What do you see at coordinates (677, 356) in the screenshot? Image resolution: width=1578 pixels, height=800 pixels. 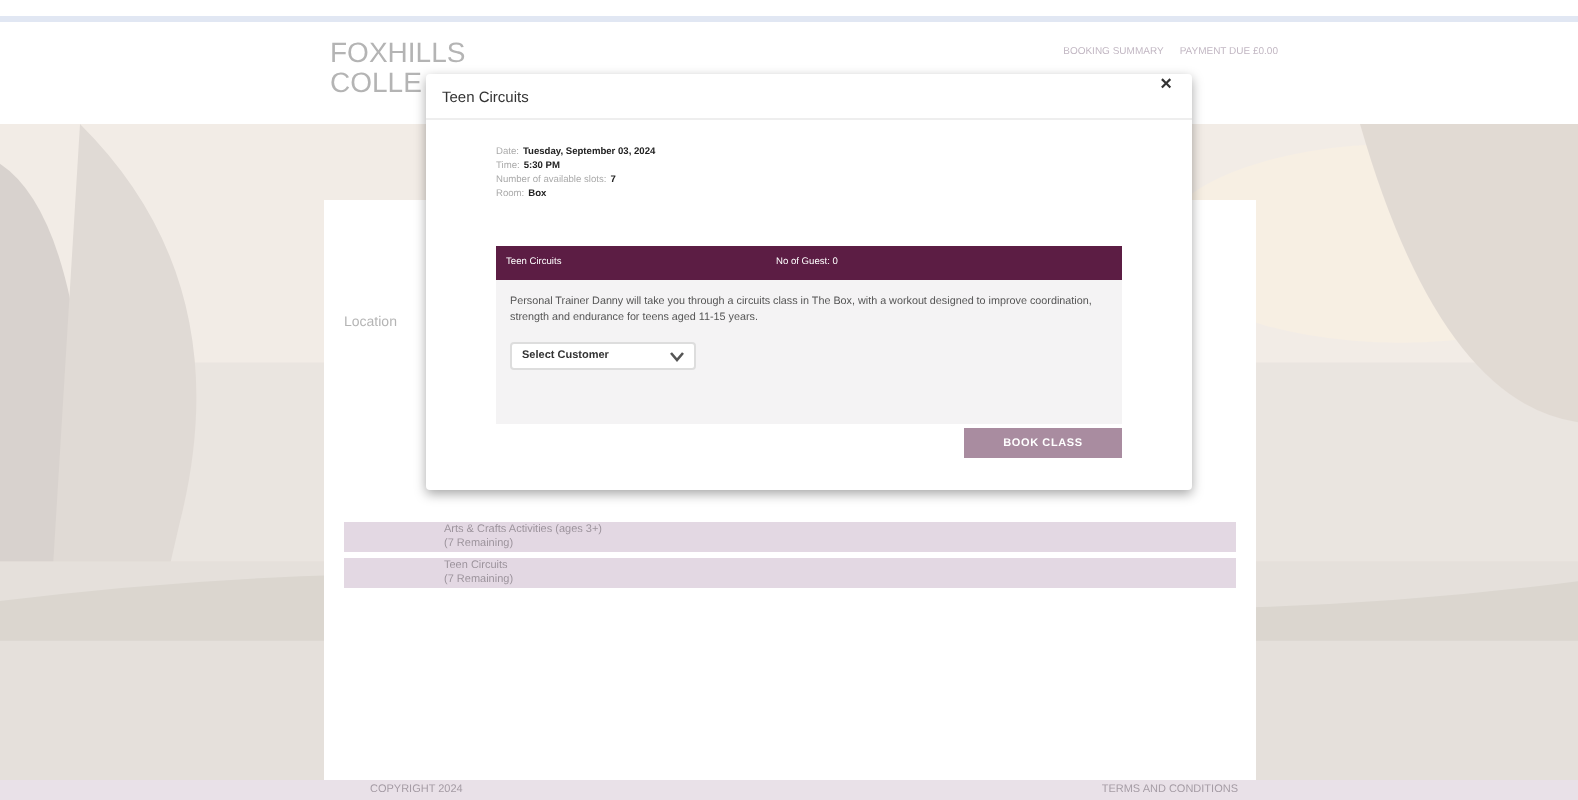 I see `chevron-down-icon` at bounding box center [677, 356].